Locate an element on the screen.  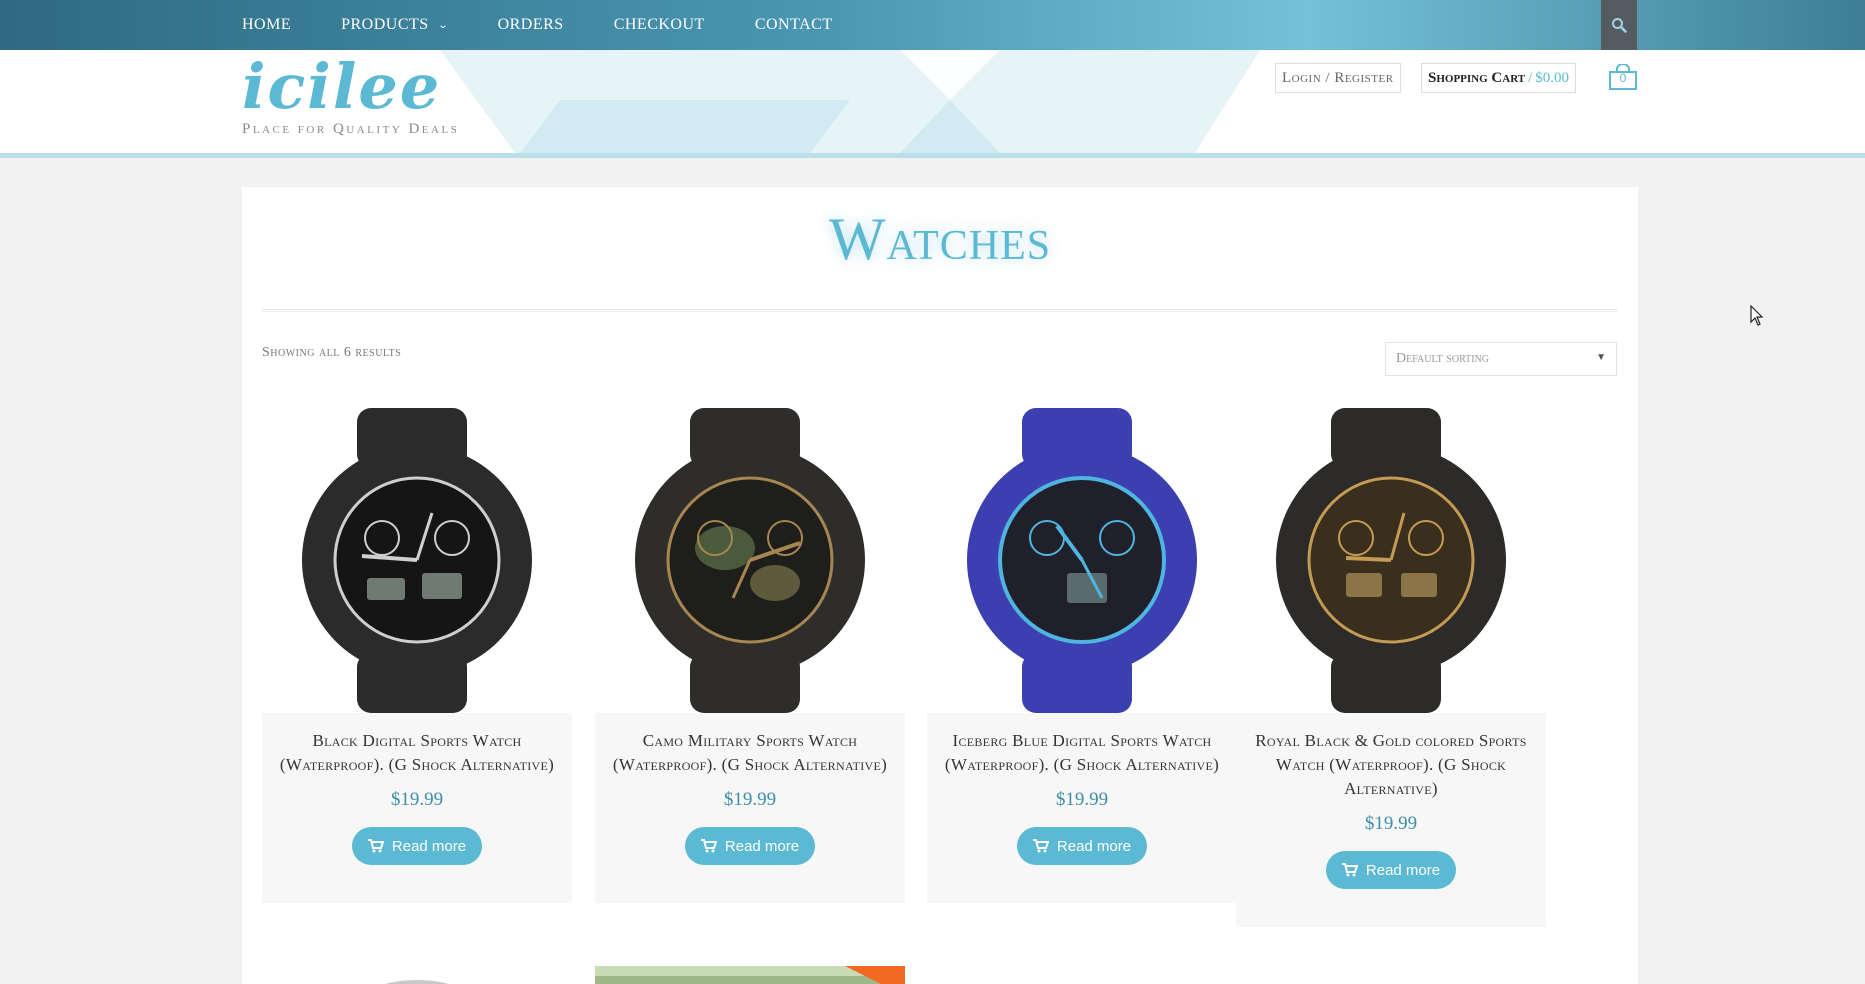
search-button is located at coordinates (1619, 25).